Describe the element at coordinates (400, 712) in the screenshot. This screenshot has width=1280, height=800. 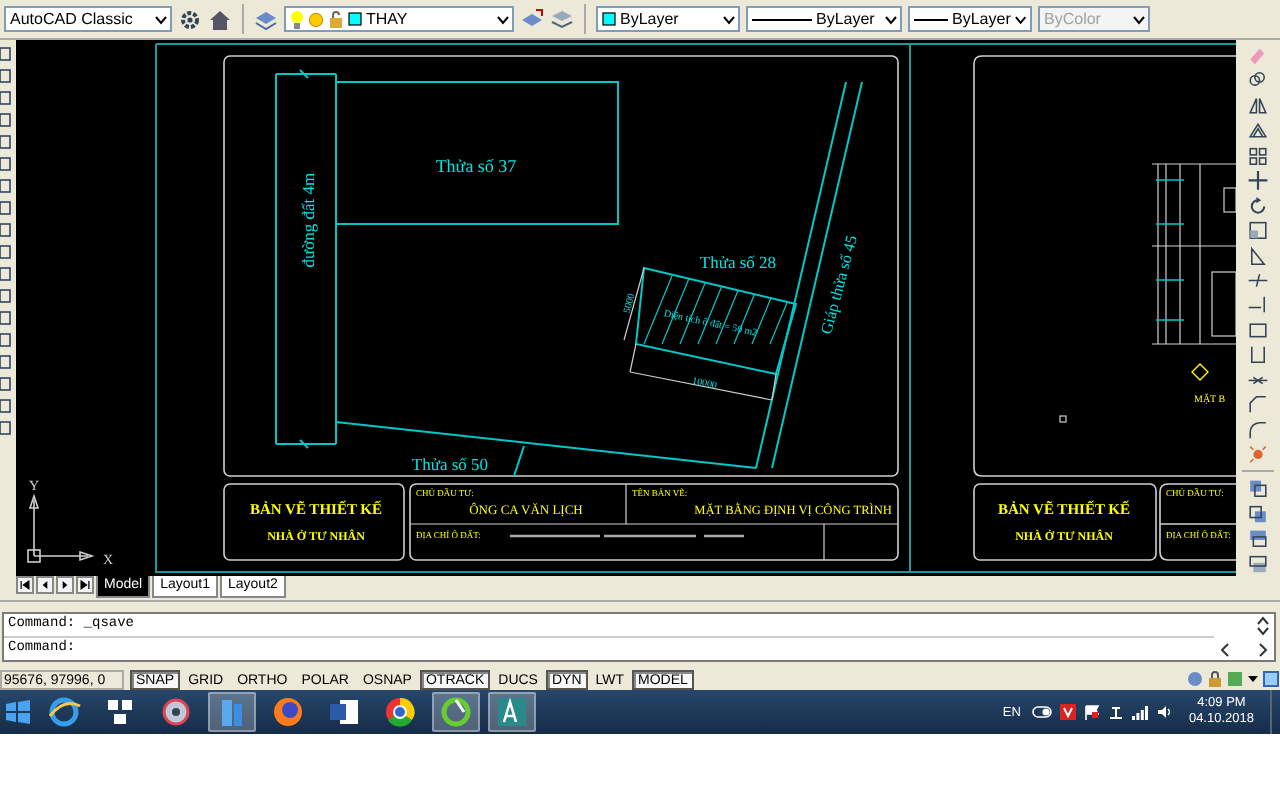
I see `color-wheel-icon` at that location.